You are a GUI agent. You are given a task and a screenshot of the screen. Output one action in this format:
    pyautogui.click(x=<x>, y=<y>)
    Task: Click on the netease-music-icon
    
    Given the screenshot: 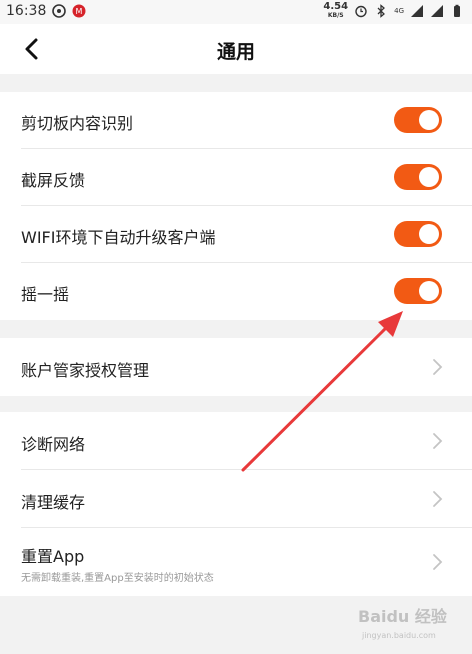 What is the action you would take?
    pyautogui.click(x=59, y=11)
    